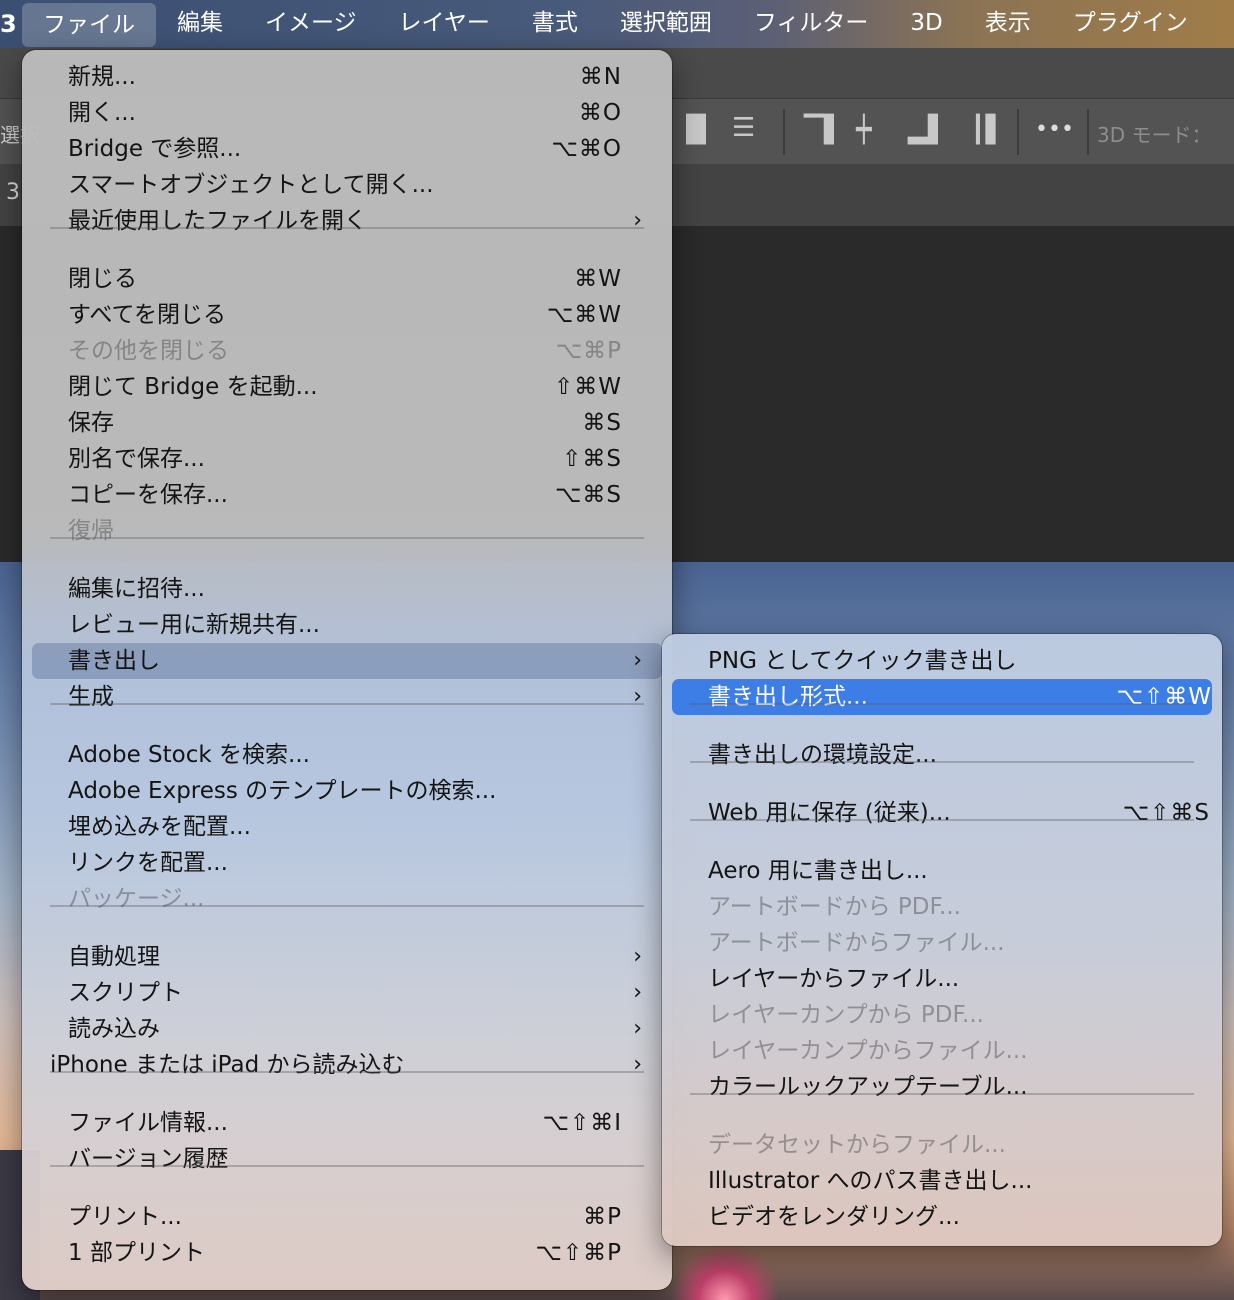  What do you see at coordinates (347, 1159) in the screenshot?
I see `file-menu-item: バージョン履歴` at bounding box center [347, 1159].